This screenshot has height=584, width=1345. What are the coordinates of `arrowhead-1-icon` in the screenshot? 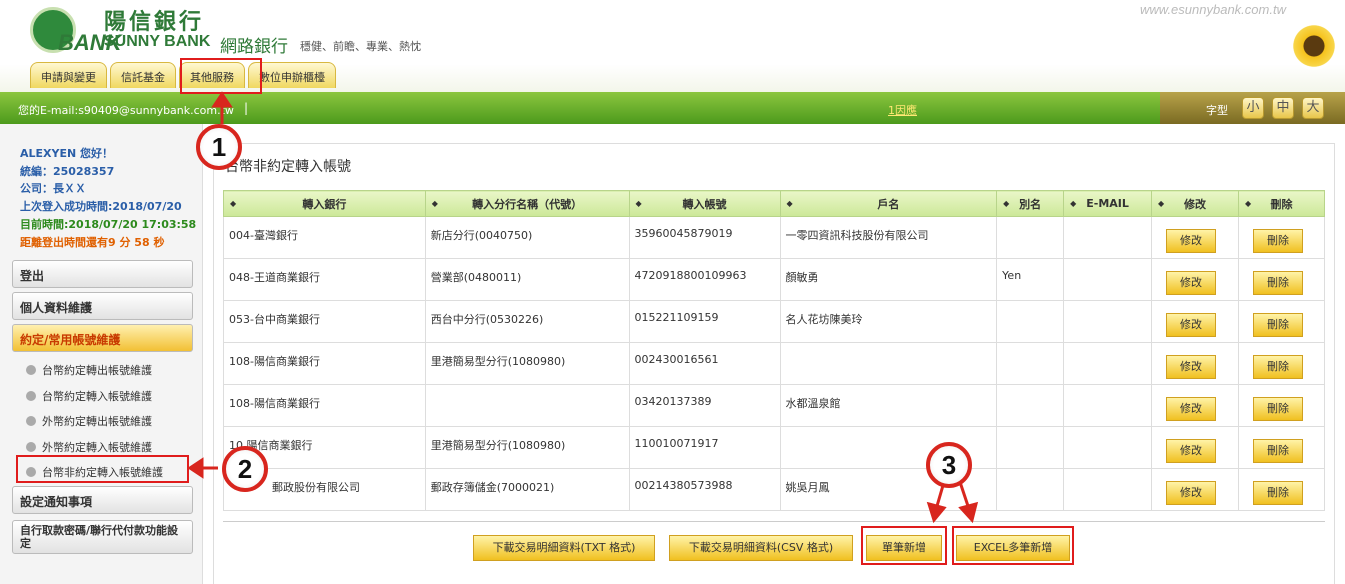 It's located at (222, 99).